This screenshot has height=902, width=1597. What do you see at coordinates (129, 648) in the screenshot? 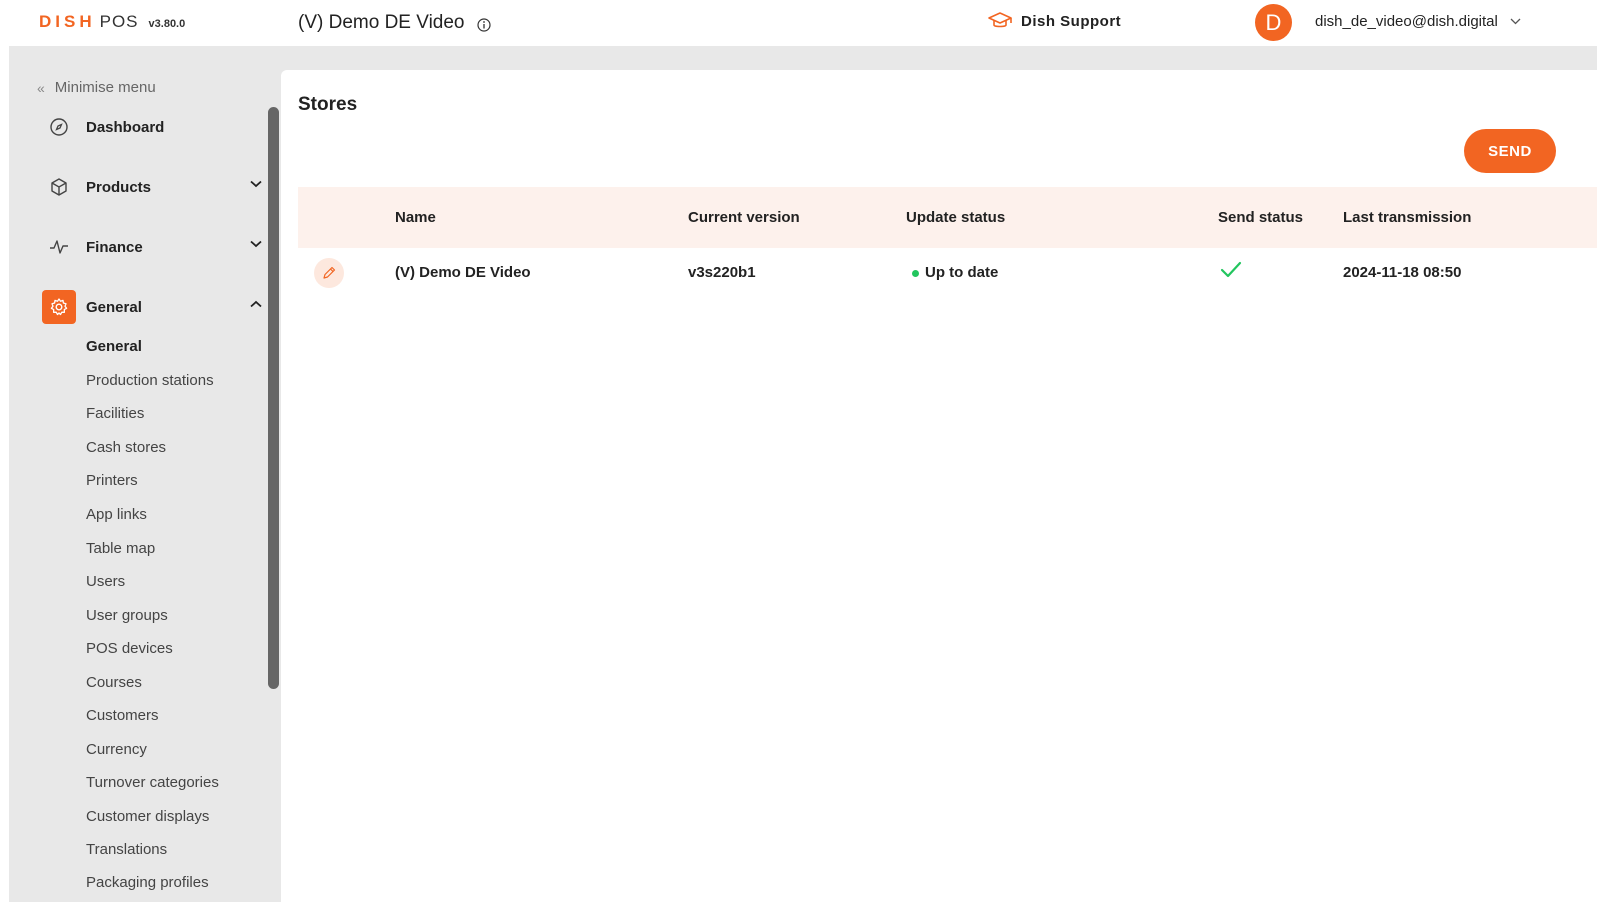
I see `sidebar-subitem-pos-devices: POS devices` at bounding box center [129, 648].